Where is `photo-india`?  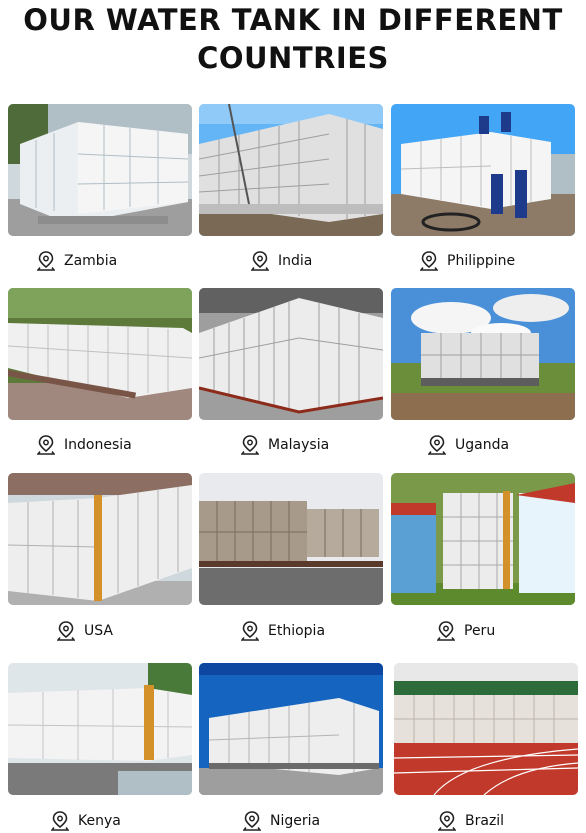
photo-india is located at coordinates (291, 170).